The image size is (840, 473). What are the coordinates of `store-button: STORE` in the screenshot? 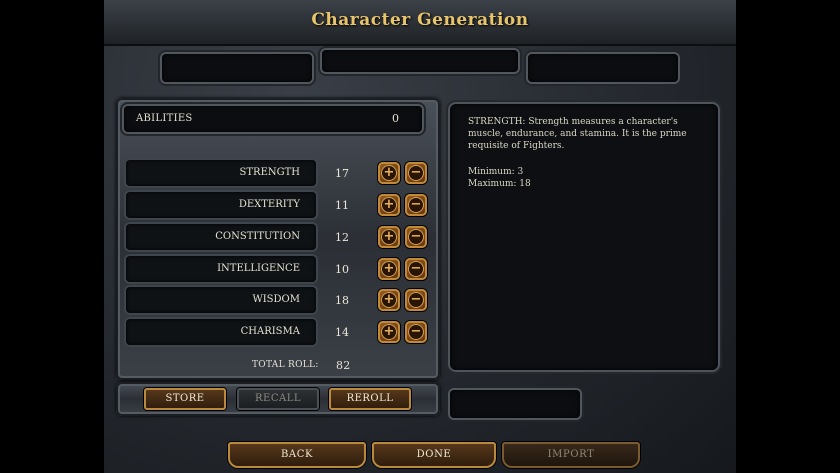 It's located at (185, 399).